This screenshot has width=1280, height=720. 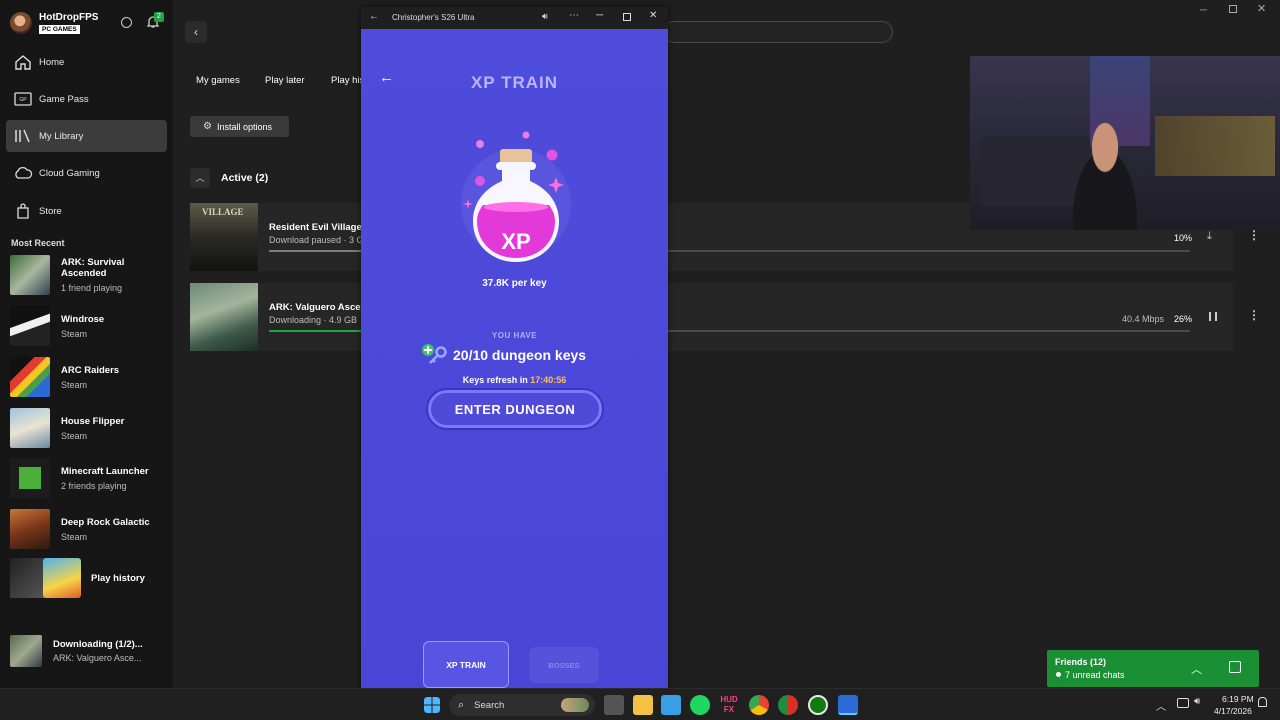 What do you see at coordinates (94, 485) in the screenshot?
I see `recent-sub: 2 friends playing` at bounding box center [94, 485].